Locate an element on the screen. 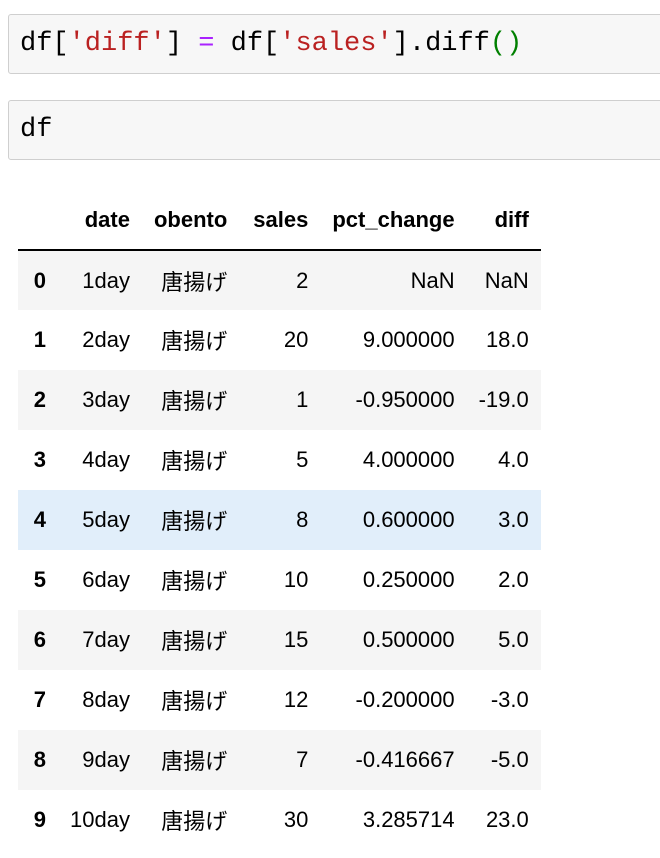  cell-sales: 8 is located at coordinates (302, 519).